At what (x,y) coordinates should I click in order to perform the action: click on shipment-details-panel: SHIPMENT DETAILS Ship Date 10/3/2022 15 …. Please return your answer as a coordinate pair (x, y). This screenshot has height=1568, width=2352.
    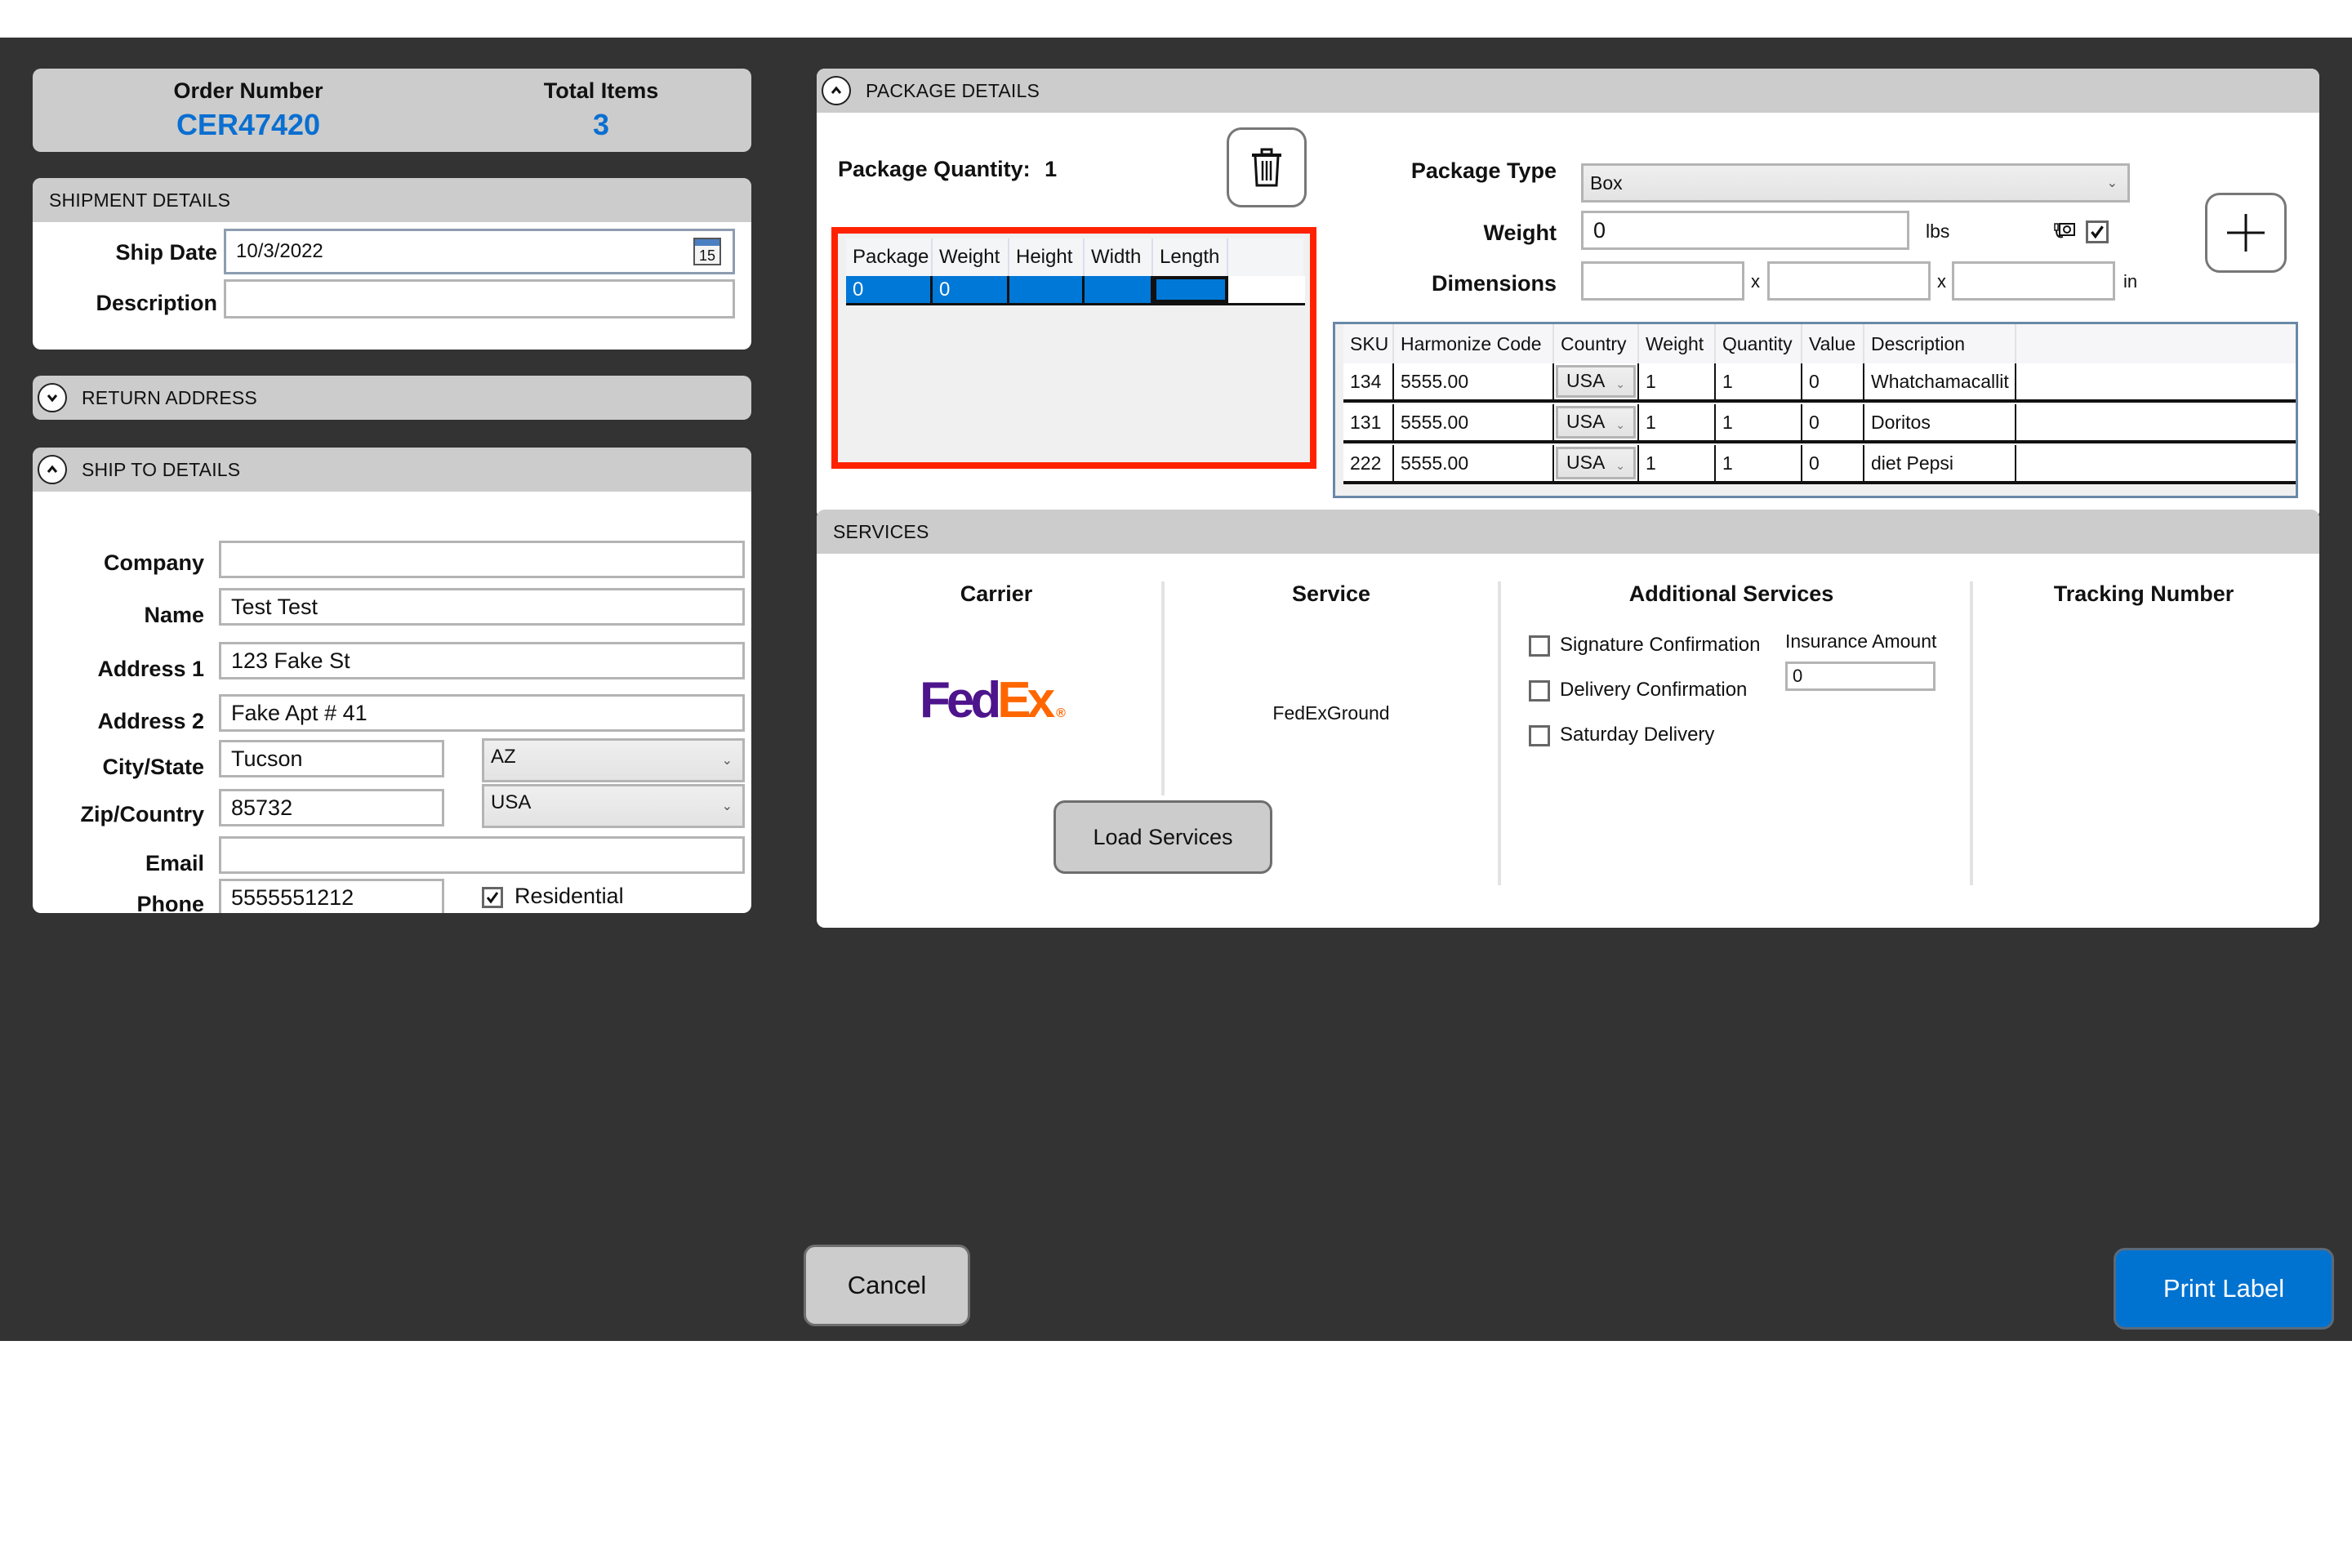
    Looking at the image, I should click on (392, 264).